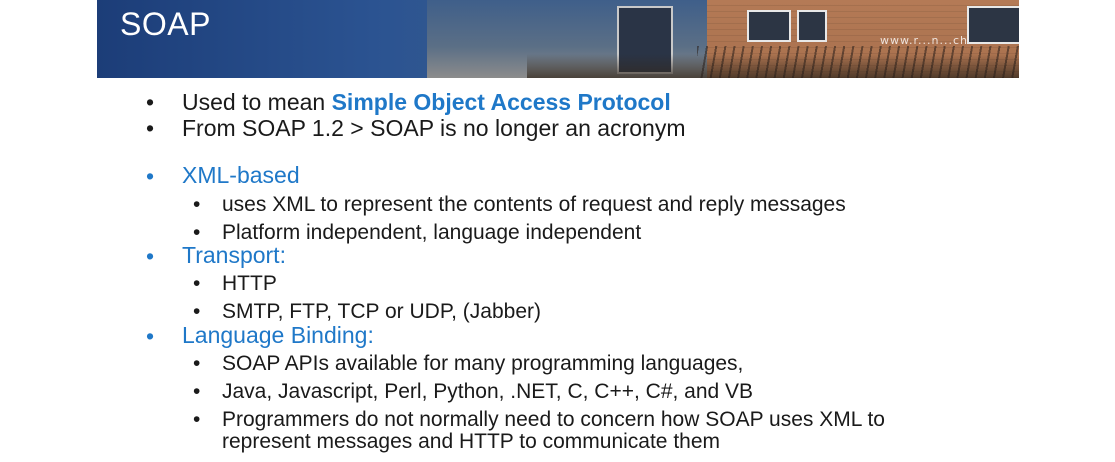 Image resolution: width=1115 pixels, height=462 pixels. Describe the element at coordinates (241, 175) in the screenshot. I see `heading-xml-based: XML-based` at that location.